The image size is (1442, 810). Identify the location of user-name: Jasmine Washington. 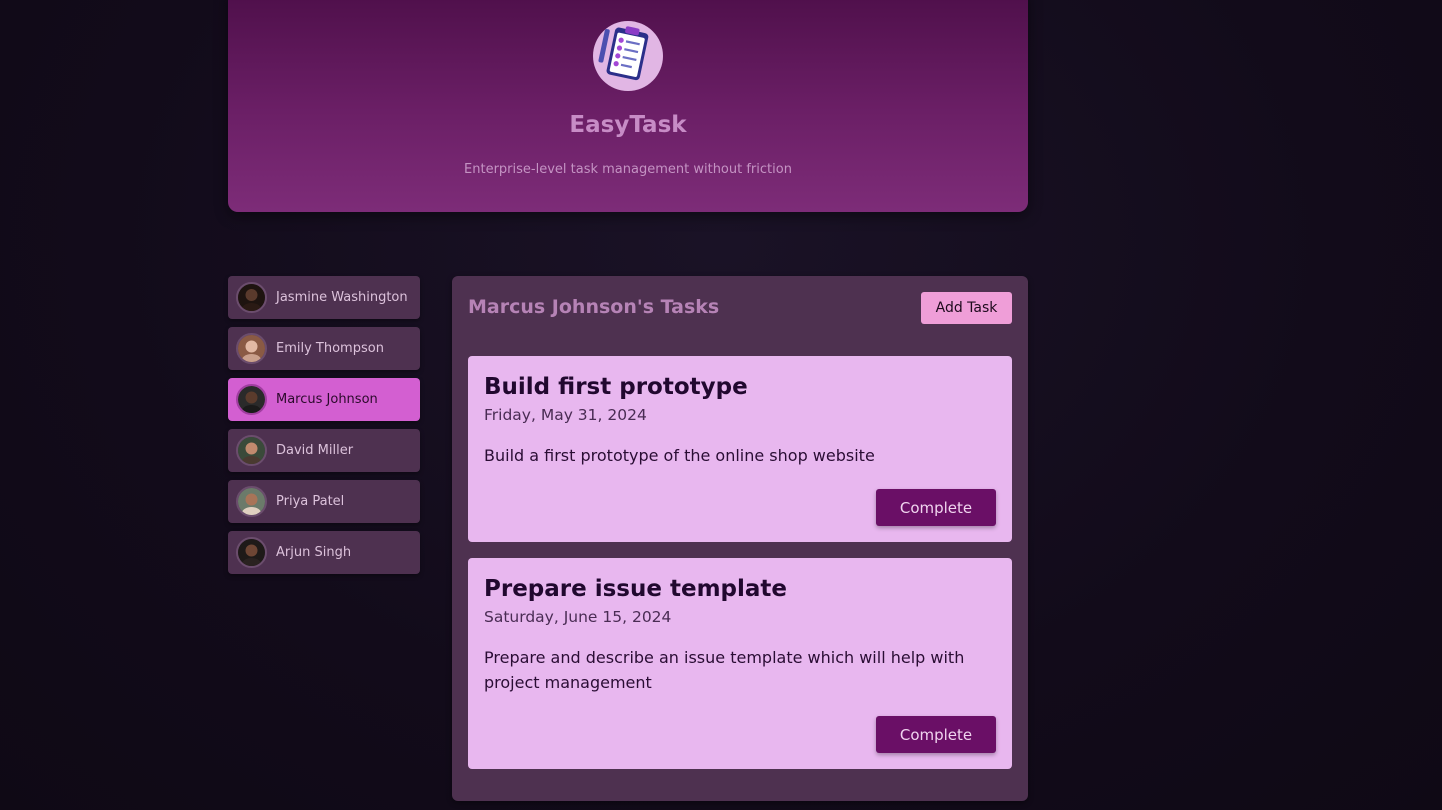
(342, 297).